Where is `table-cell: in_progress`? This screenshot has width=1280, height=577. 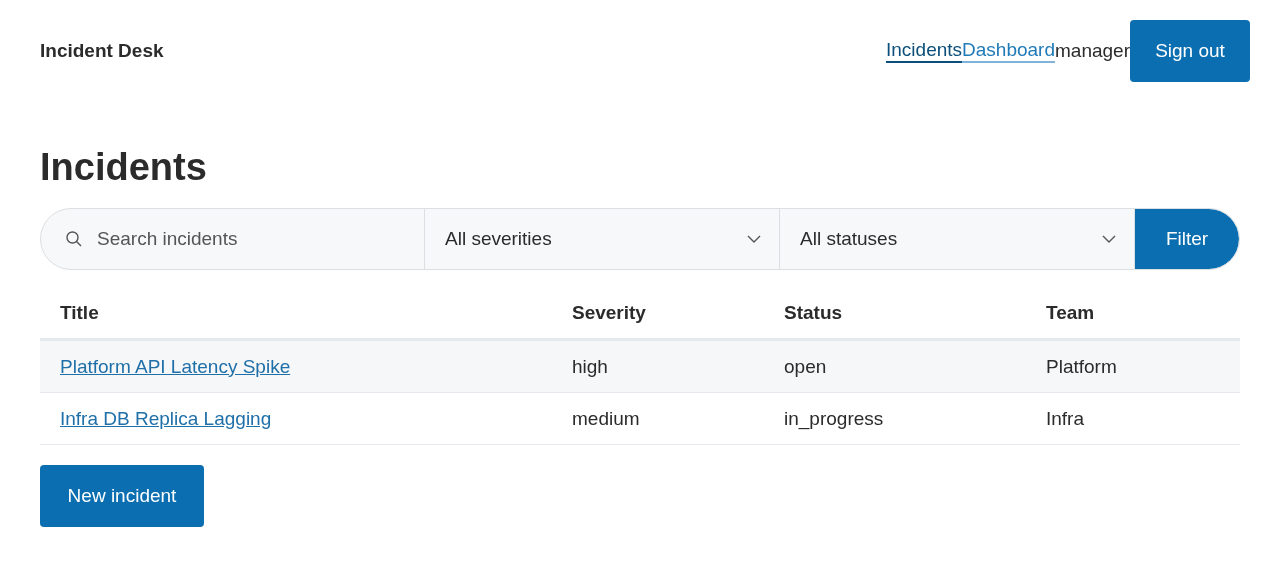 table-cell: in_progress is located at coordinates (895, 418).